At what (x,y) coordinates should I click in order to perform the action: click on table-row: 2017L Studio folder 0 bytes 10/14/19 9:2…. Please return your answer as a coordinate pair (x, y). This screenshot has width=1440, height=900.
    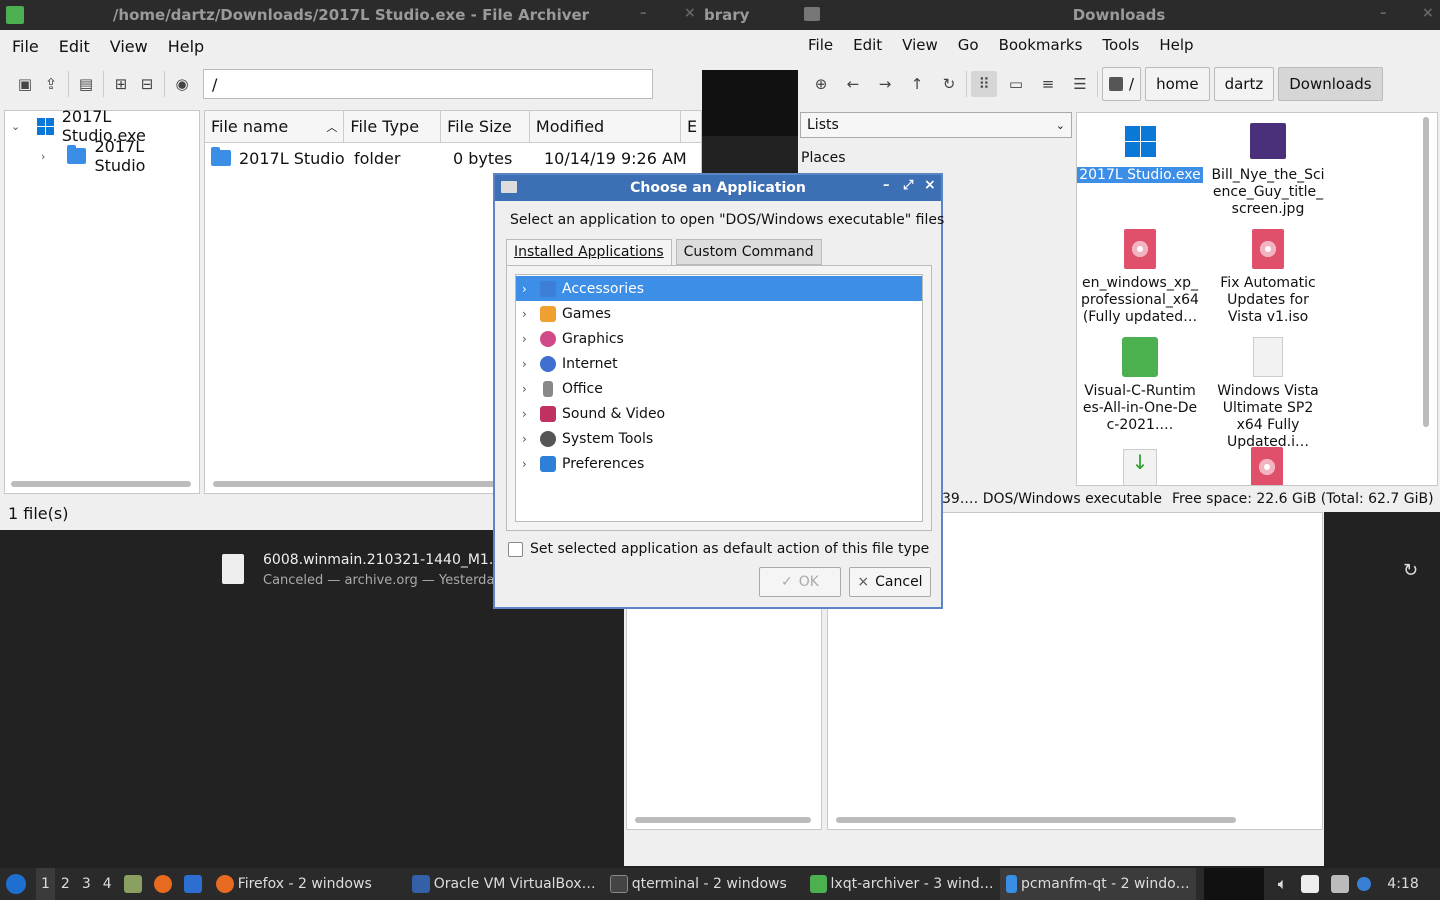
    Looking at the image, I should click on (453, 158).